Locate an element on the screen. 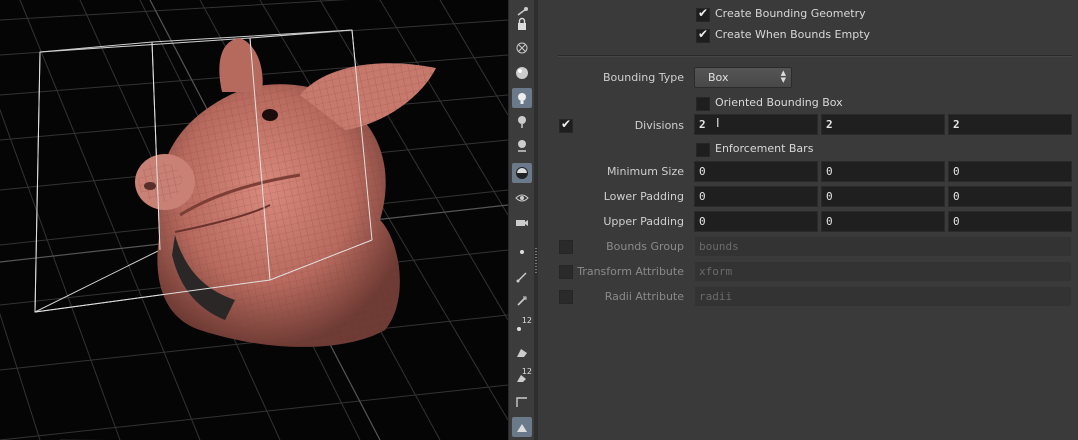  bounds-group-row: Bounds Group bounds is located at coordinates (808, 247).